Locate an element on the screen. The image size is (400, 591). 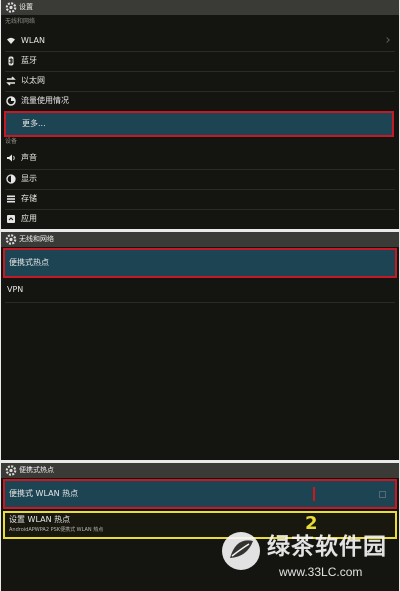
action-bar: 便携式热点 is located at coordinates (200, 470).